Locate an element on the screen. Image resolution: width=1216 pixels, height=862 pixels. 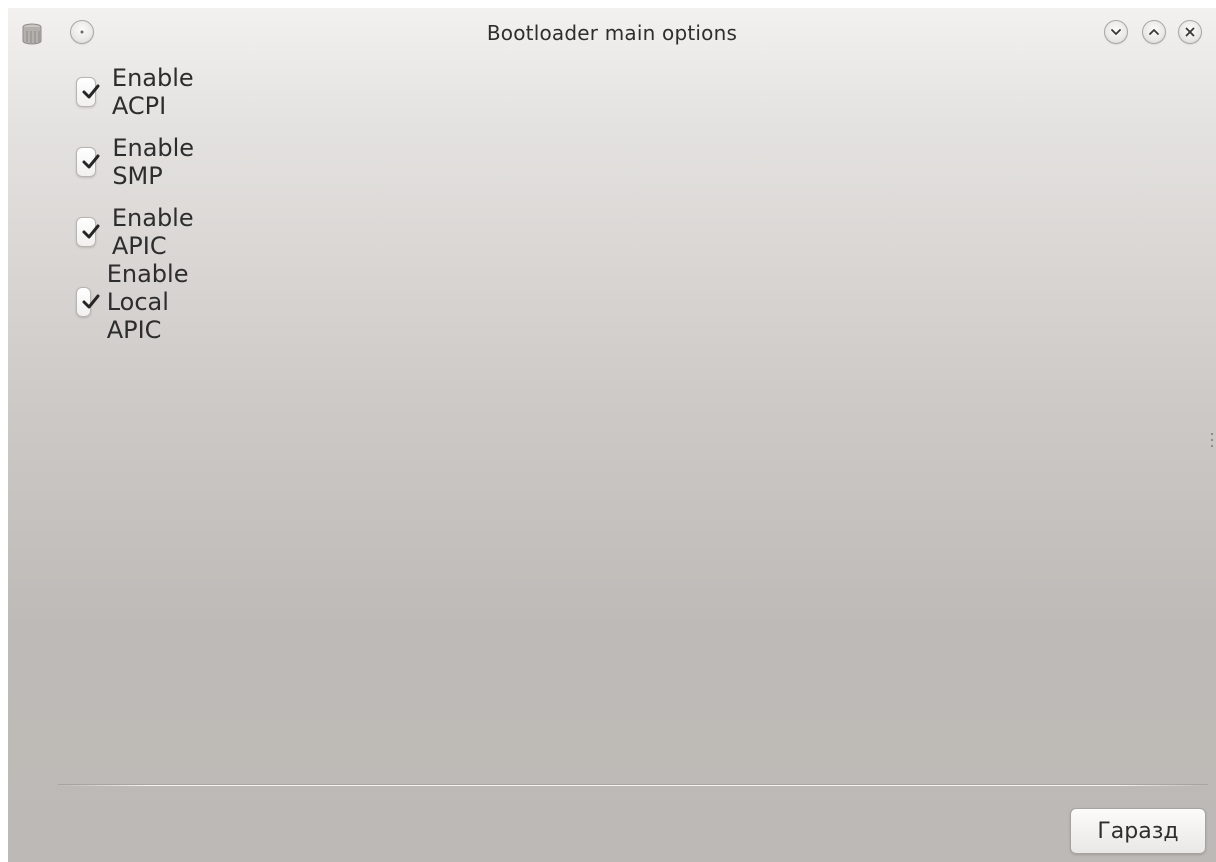
chevron-down-icon is located at coordinates (1116, 32).